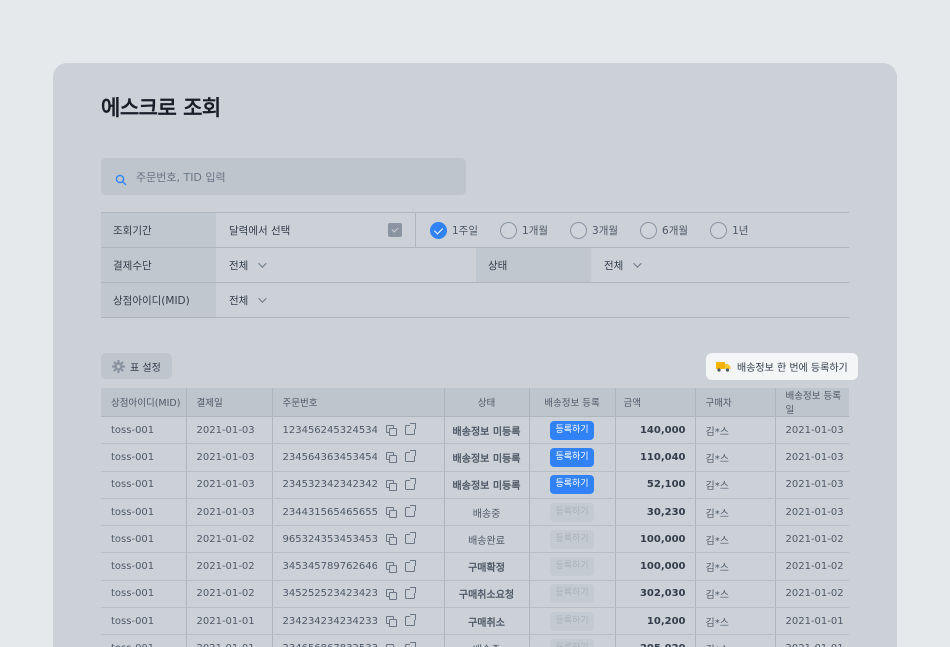 The width and height of the screenshot is (950, 647). I want to click on bulk-register-button: 배송정보 한 번에 등록하기, so click(782, 366).